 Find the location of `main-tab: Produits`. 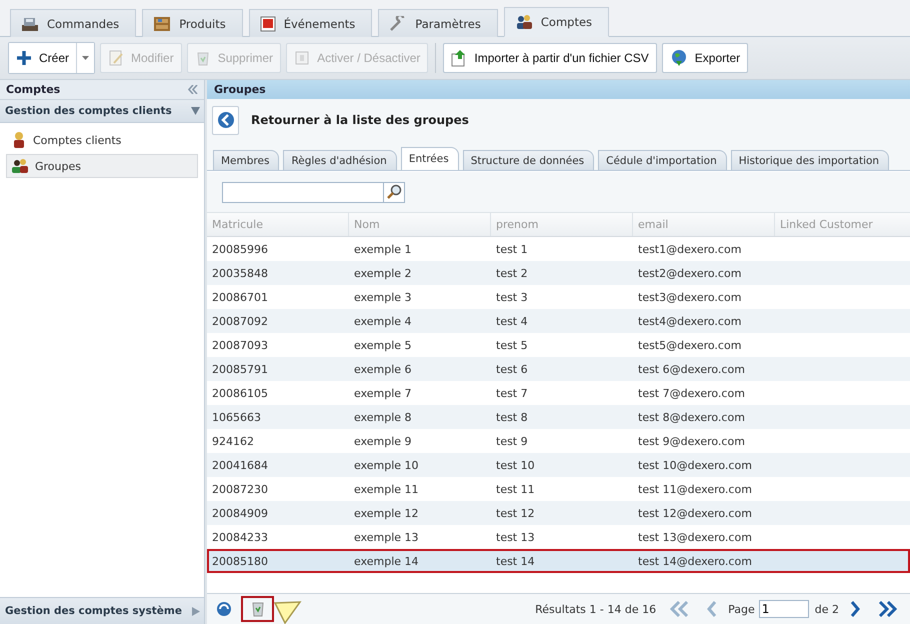

main-tab: Produits is located at coordinates (192, 23).